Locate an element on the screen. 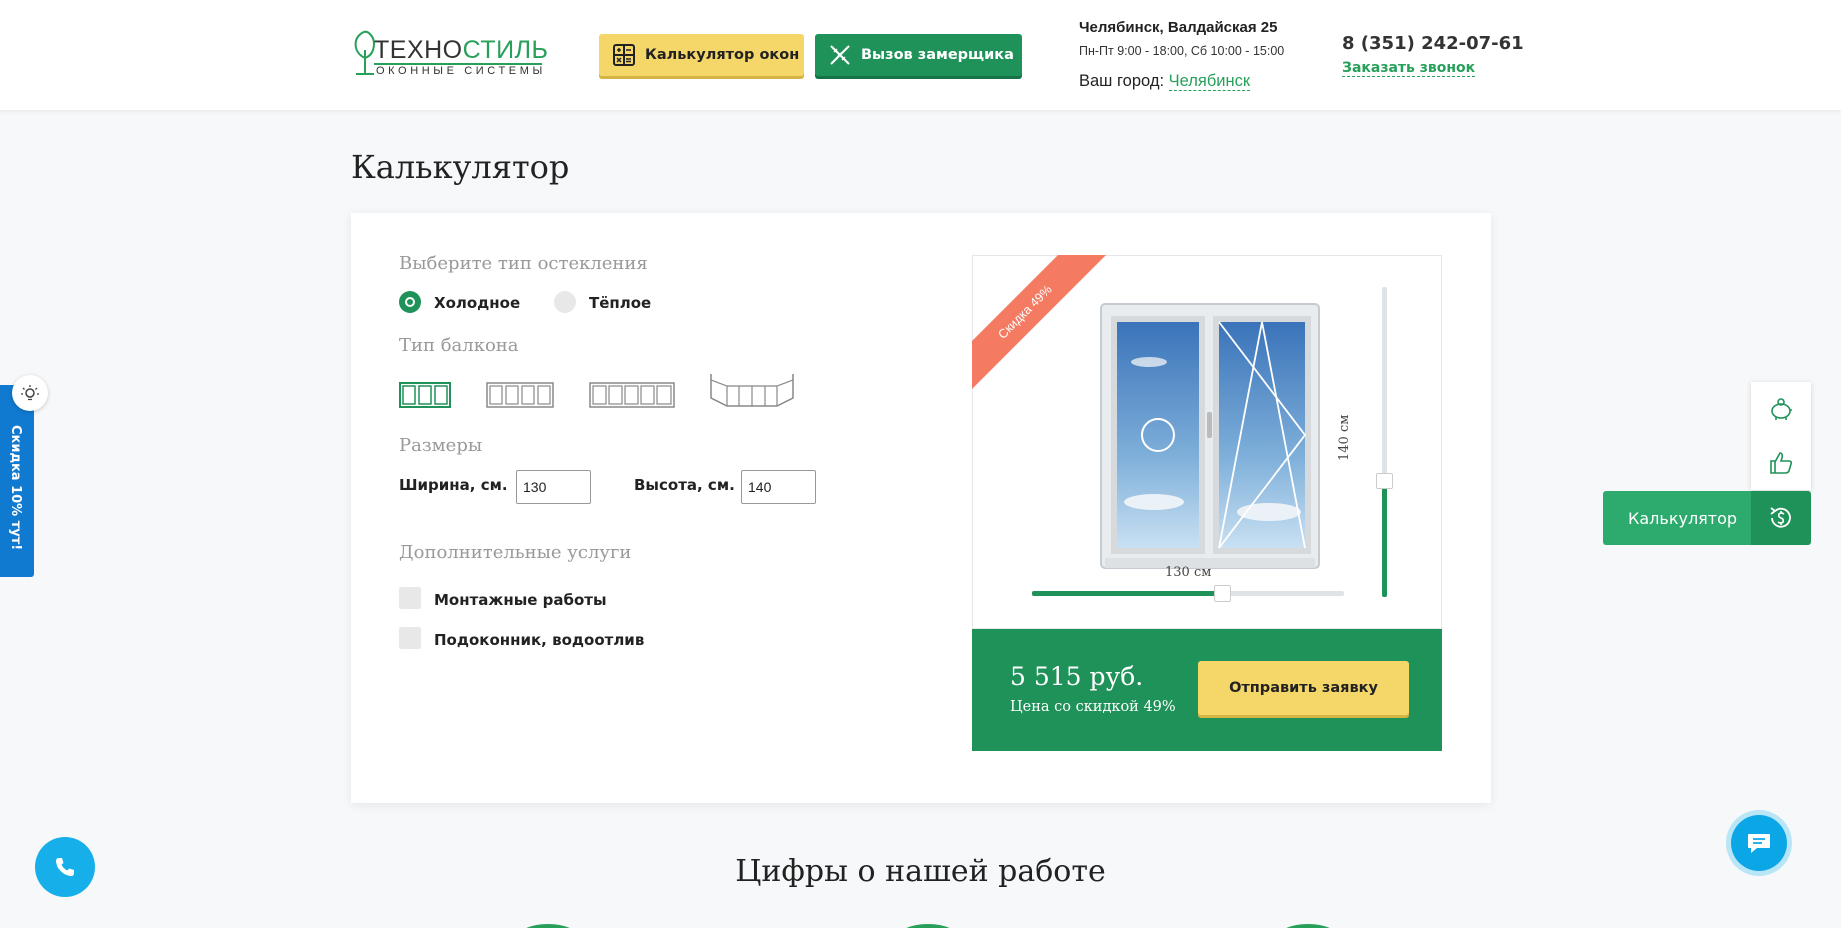  balcony-3-sash-option is located at coordinates (425, 395).